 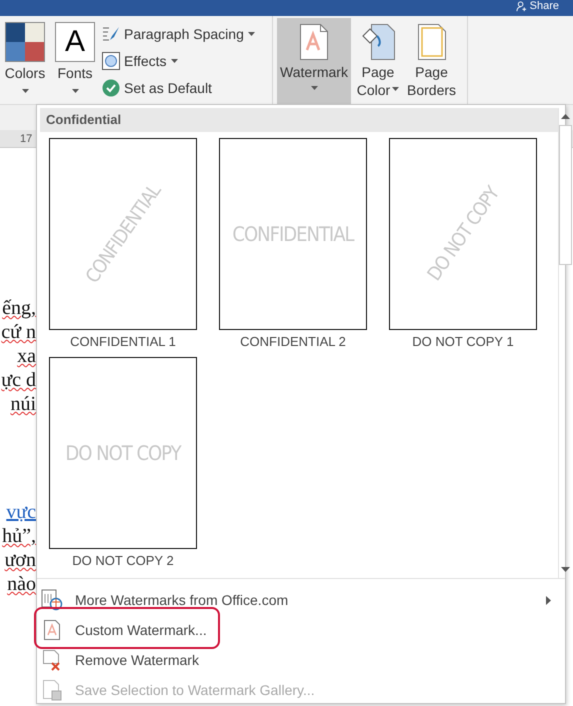 I want to click on paint-bucket-page-icon, so click(x=378, y=42).